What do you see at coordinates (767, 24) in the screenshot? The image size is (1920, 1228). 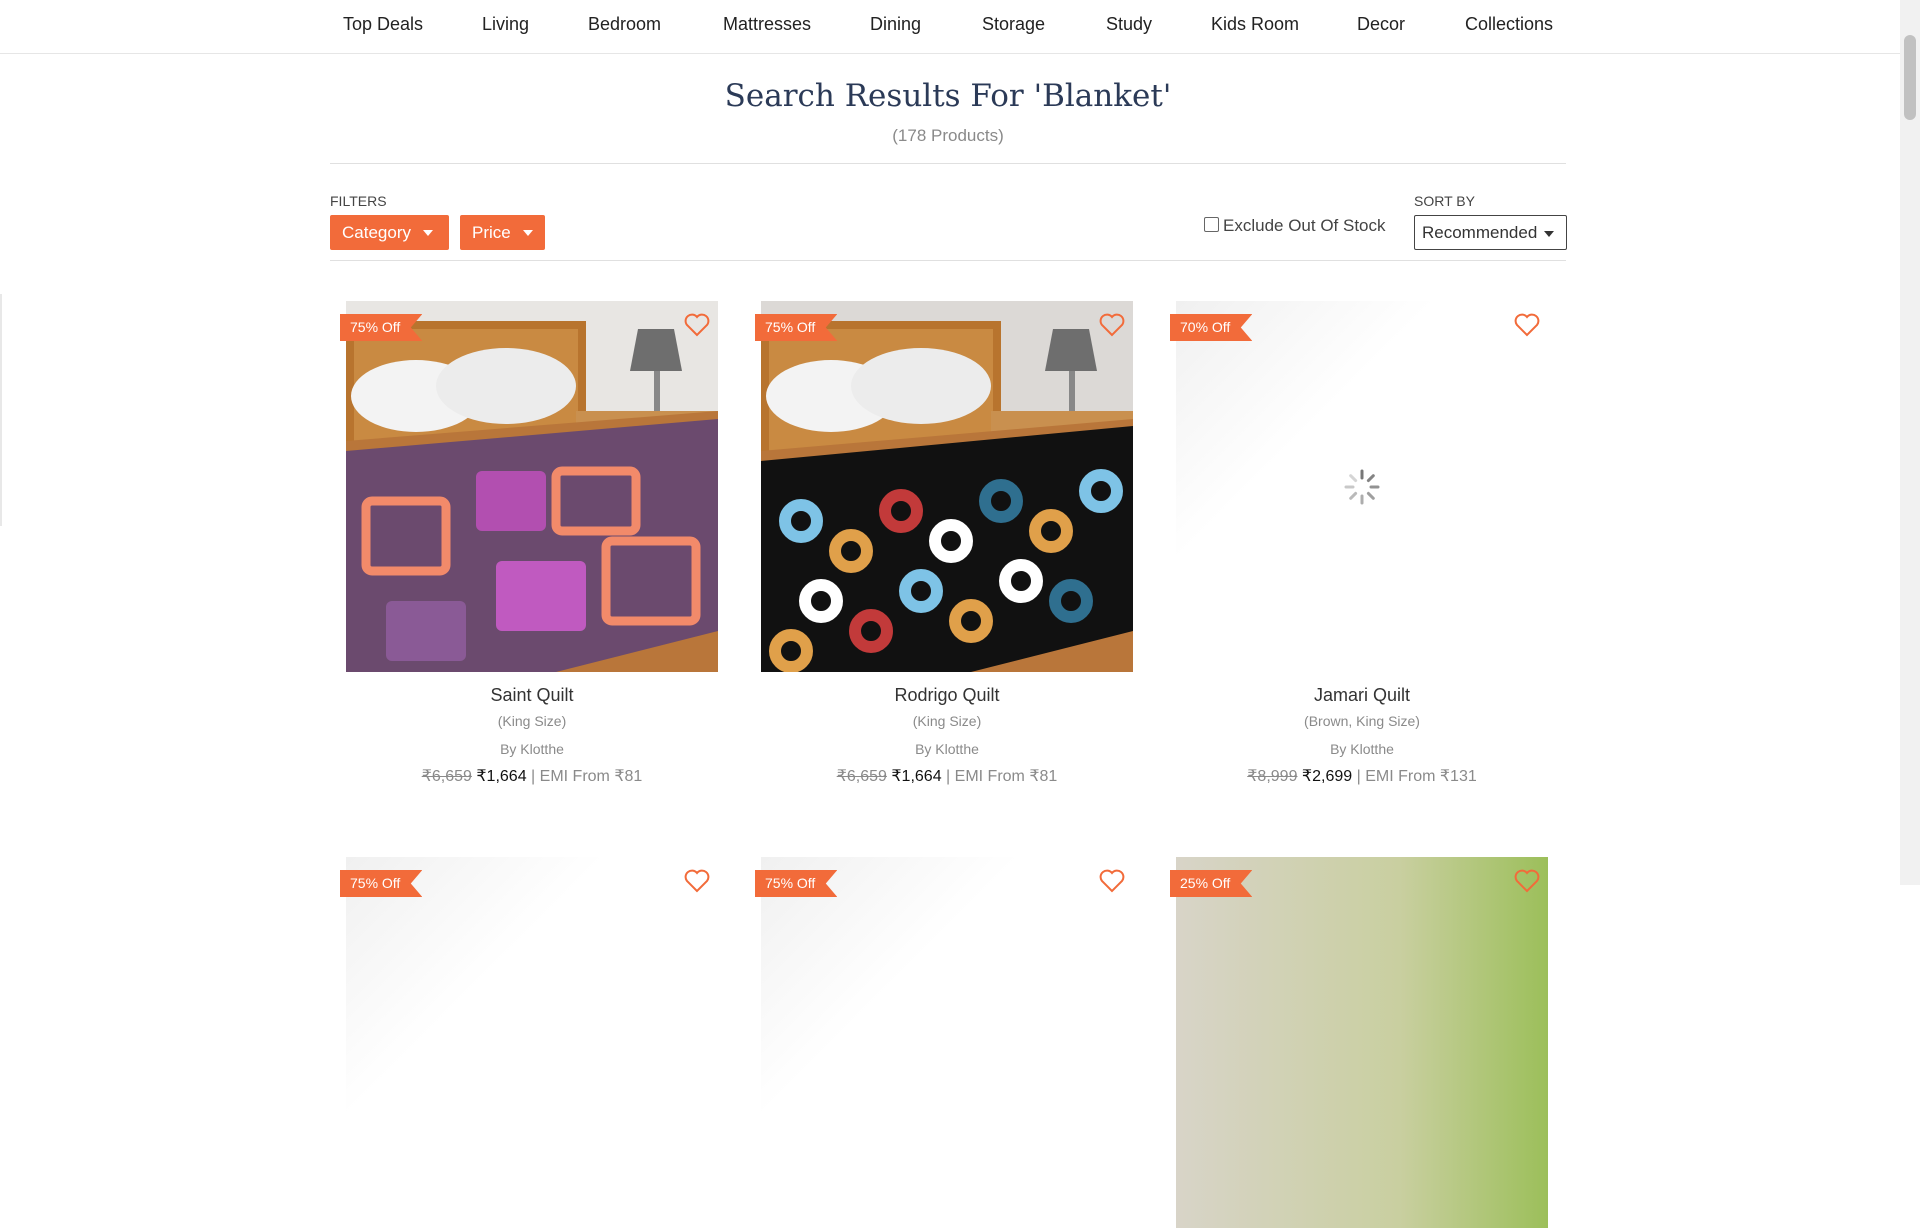 I see `nav-mattresses: Mattresses` at bounding box center [767, 24].